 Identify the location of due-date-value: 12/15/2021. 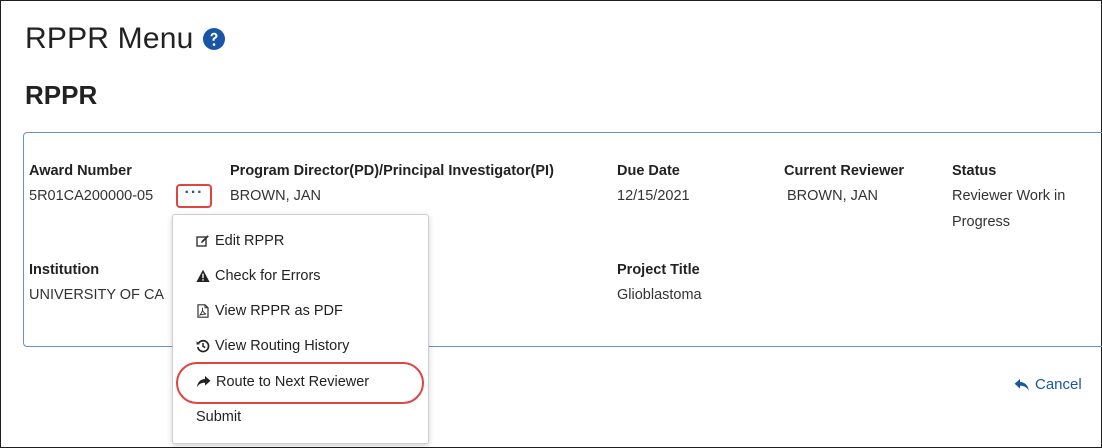
(653, 196).